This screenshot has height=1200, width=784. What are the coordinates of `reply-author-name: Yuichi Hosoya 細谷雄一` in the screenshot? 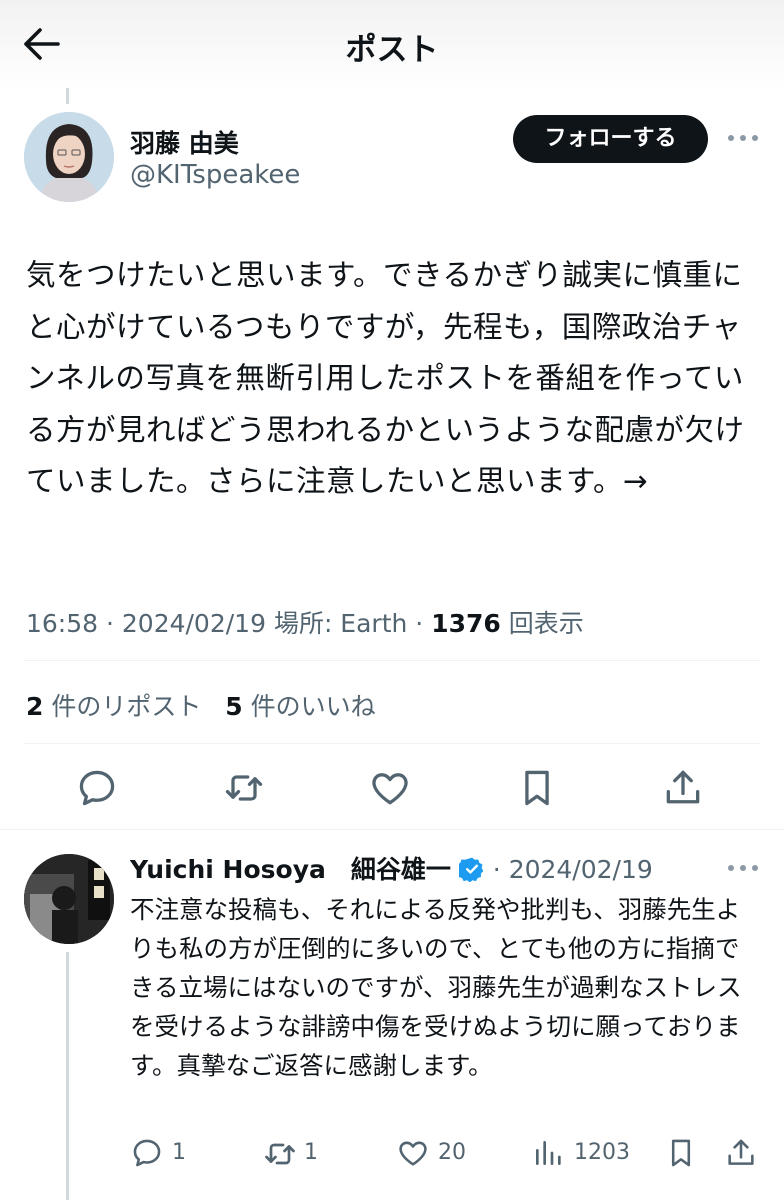 It's located at (290, 869).